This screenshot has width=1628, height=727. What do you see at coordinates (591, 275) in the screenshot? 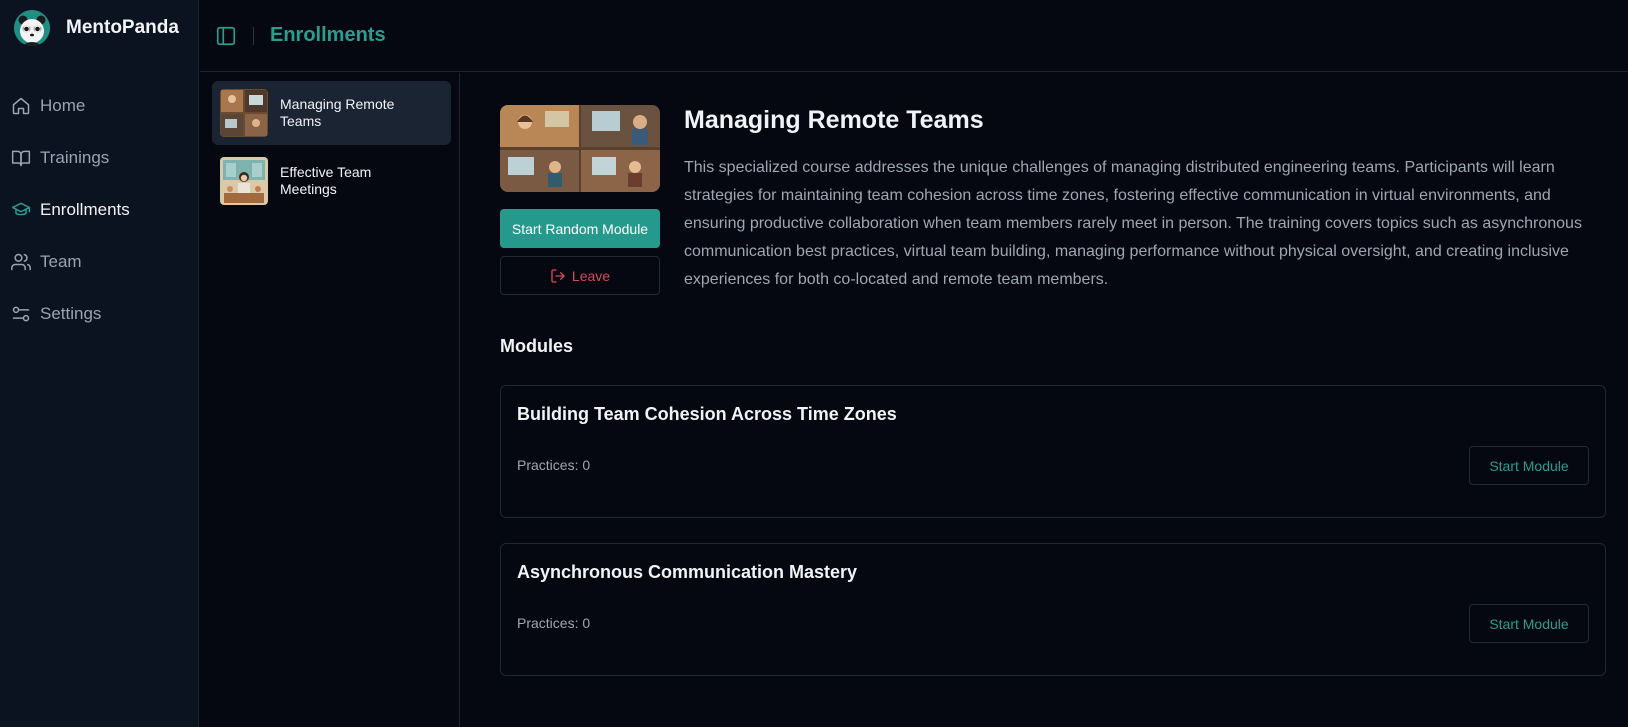
I see `leave-label: Leave` at bounding box center [591, 275].